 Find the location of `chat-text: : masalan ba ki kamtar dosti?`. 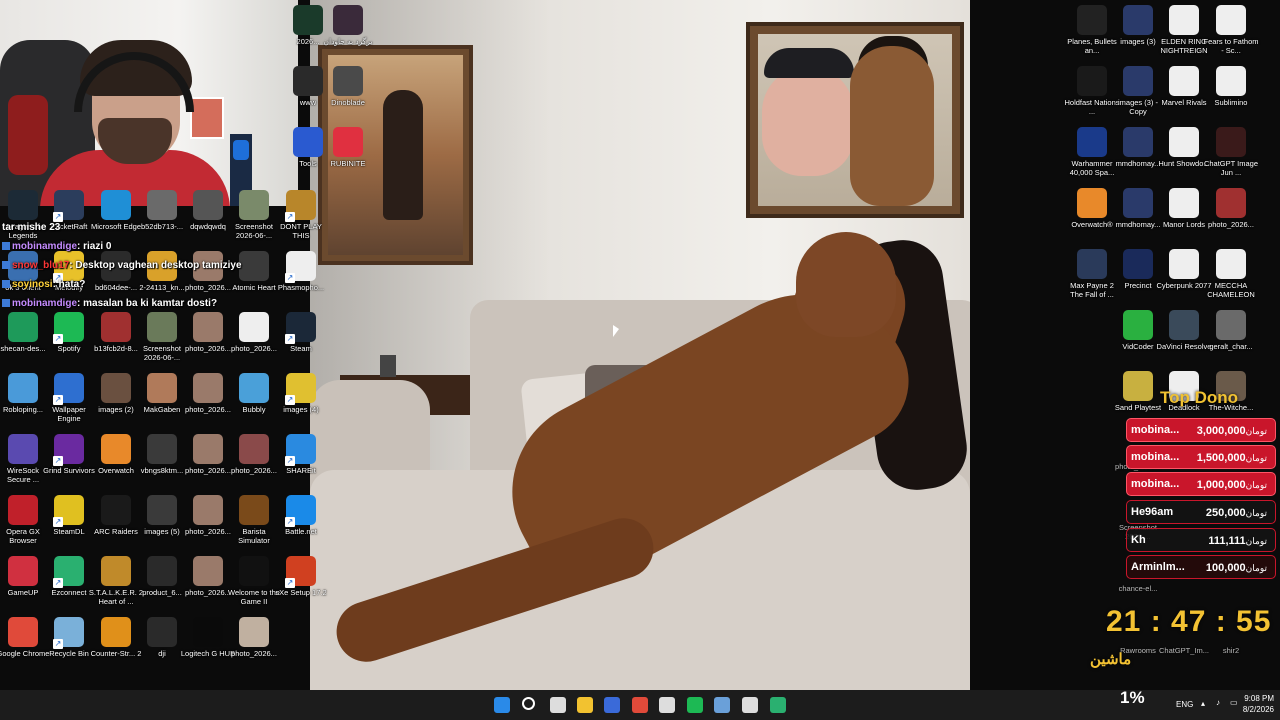

chat-text: : masalan ba ki kamtar dosti? is located at coordinates (147, 303).